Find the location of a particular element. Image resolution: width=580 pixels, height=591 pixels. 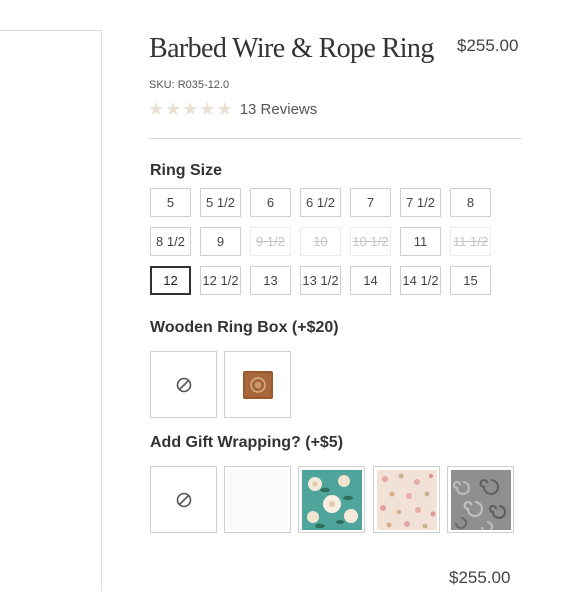

product-title: Barbed Wire & Rope Ring is located at coordinates (291, 48).